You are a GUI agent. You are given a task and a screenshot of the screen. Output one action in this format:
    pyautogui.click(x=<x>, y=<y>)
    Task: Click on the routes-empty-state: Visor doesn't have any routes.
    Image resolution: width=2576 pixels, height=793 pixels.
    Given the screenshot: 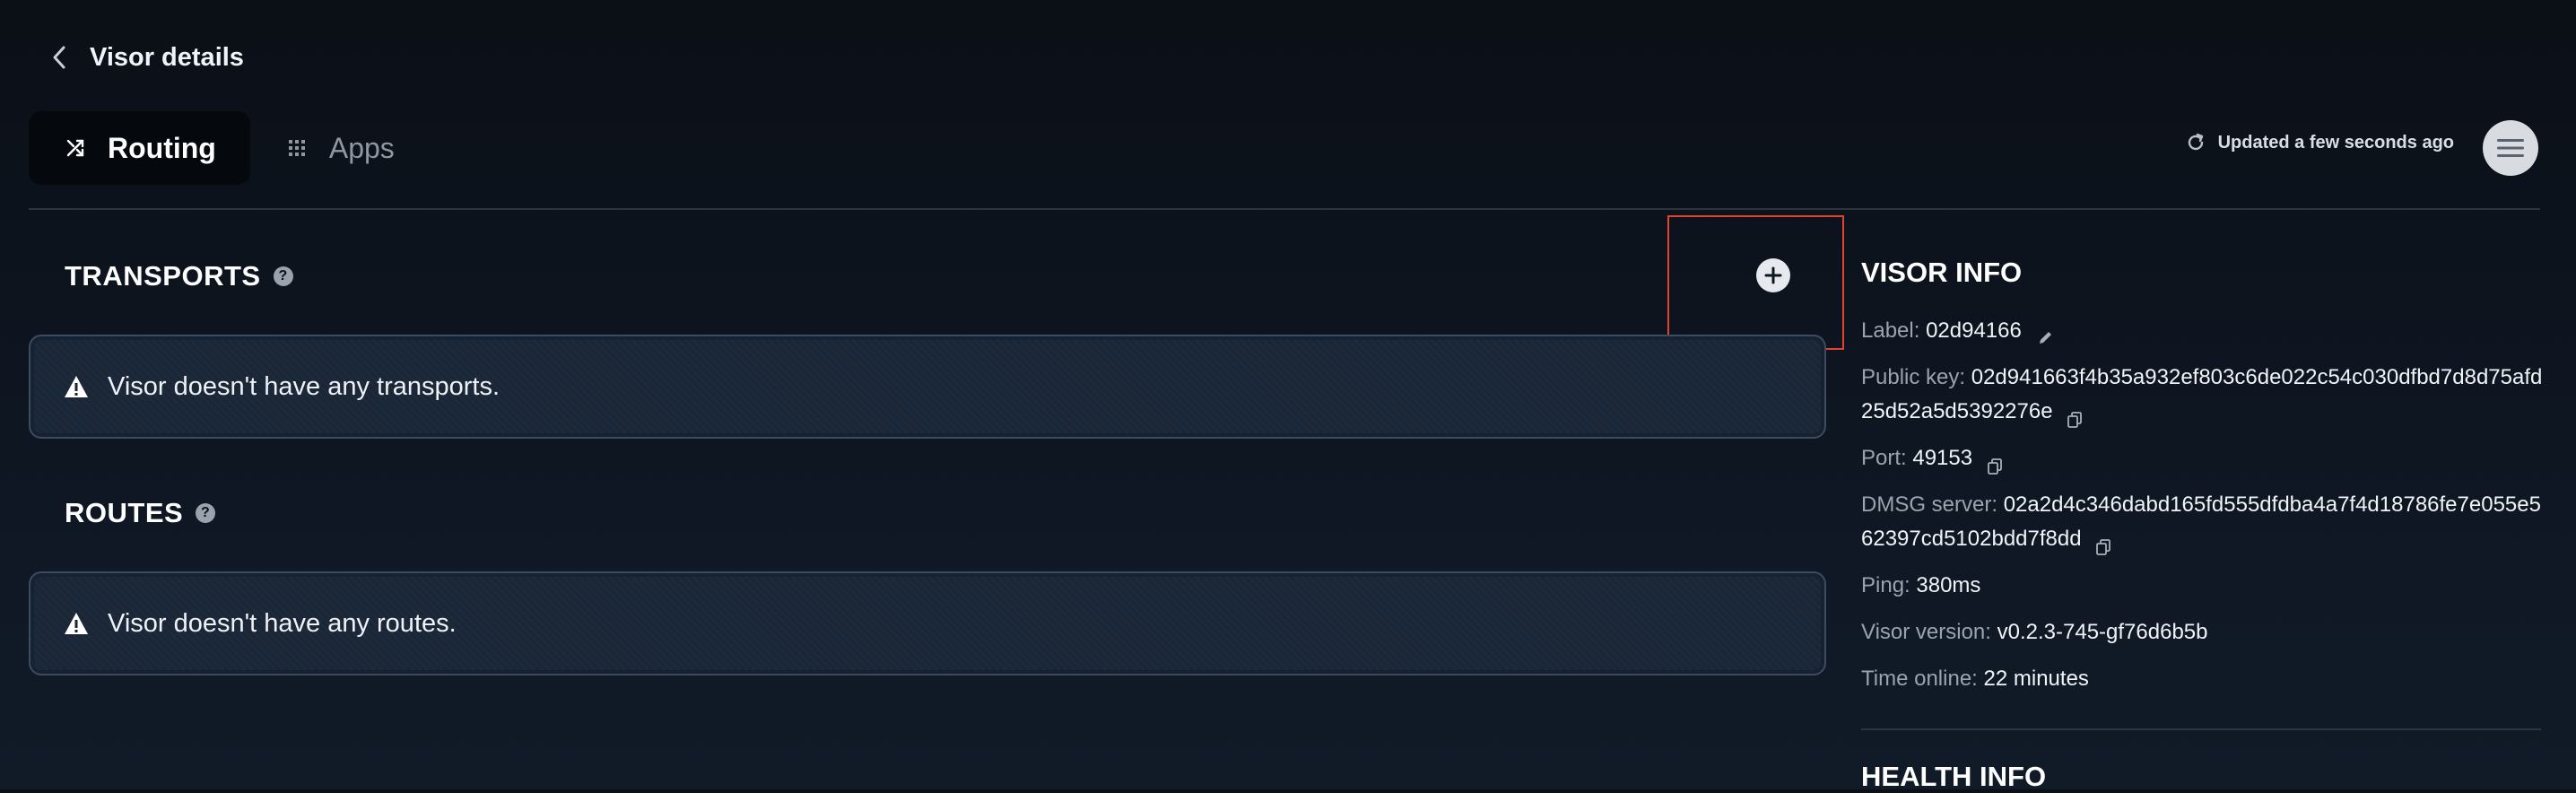 What is the action you would take?
    pyautogui.click(x=927, y=623)
    